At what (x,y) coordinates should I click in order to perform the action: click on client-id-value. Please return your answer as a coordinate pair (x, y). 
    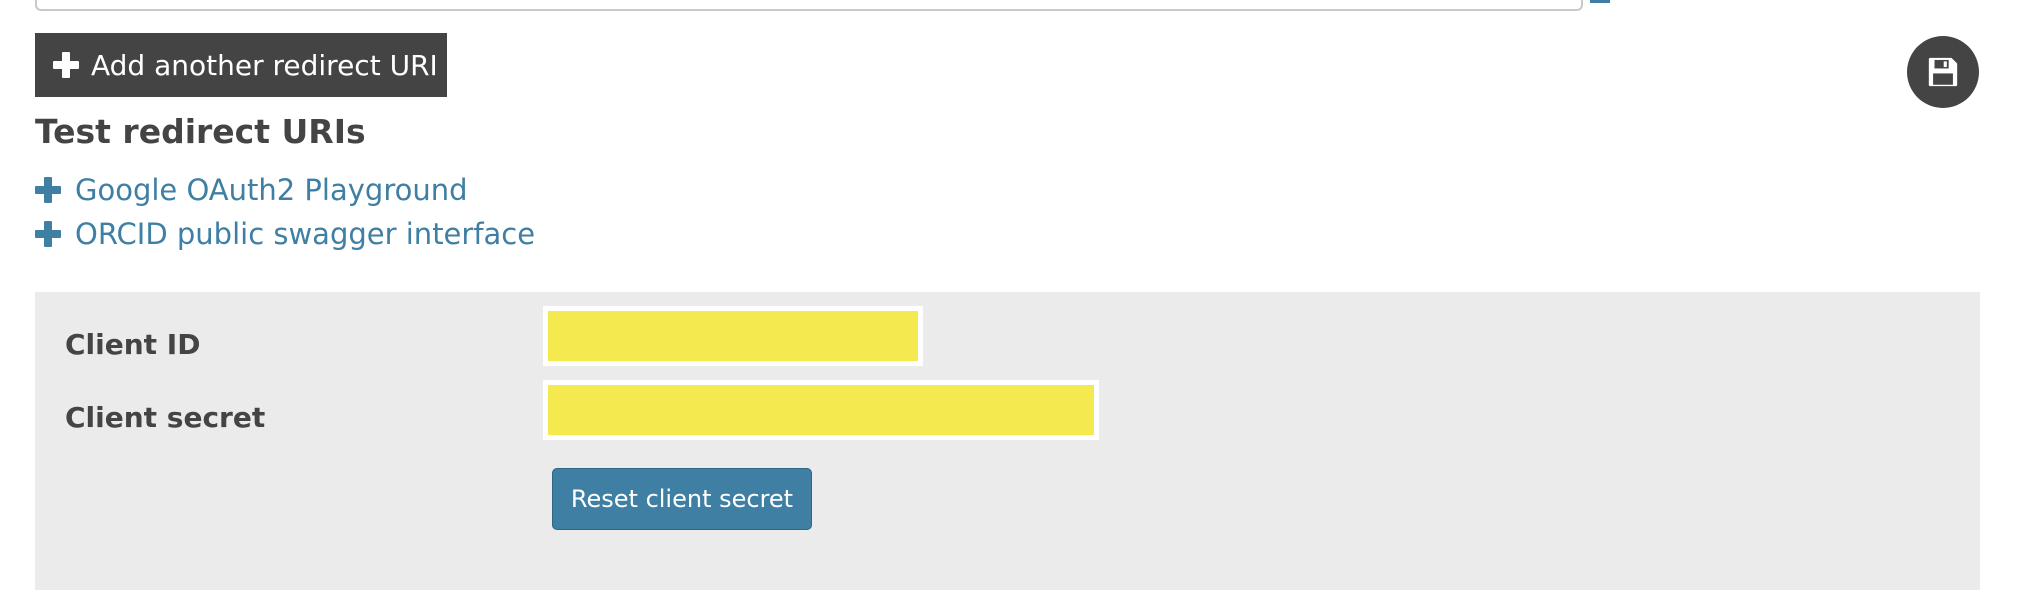
    Looking at the image, I should click on (733, 336).